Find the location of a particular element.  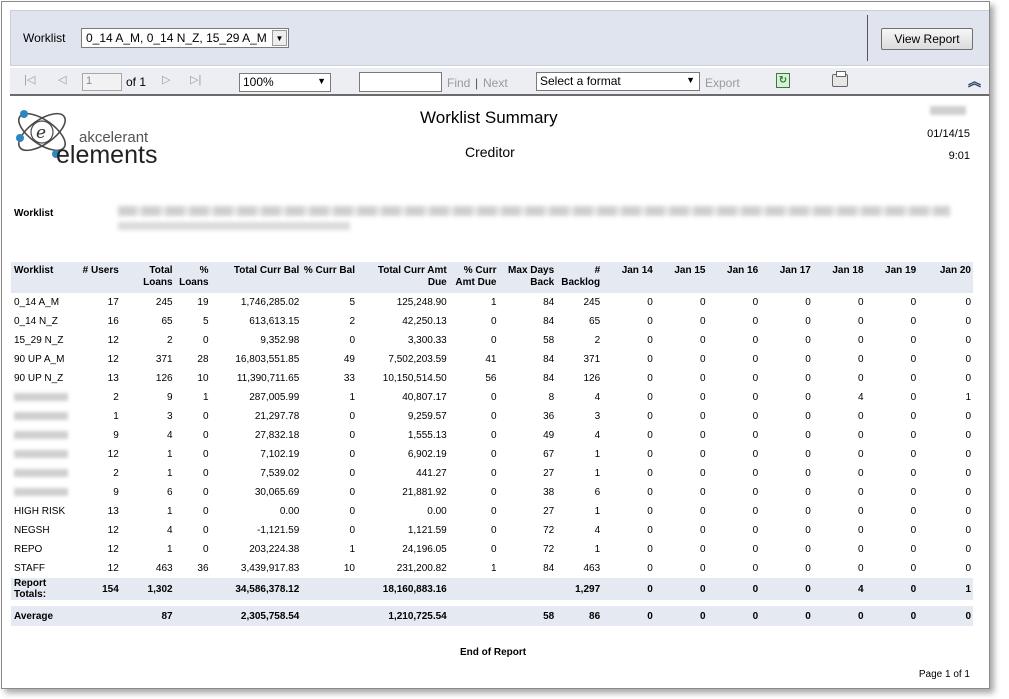

table-cell: 86 is located at coordinates (579, 616).